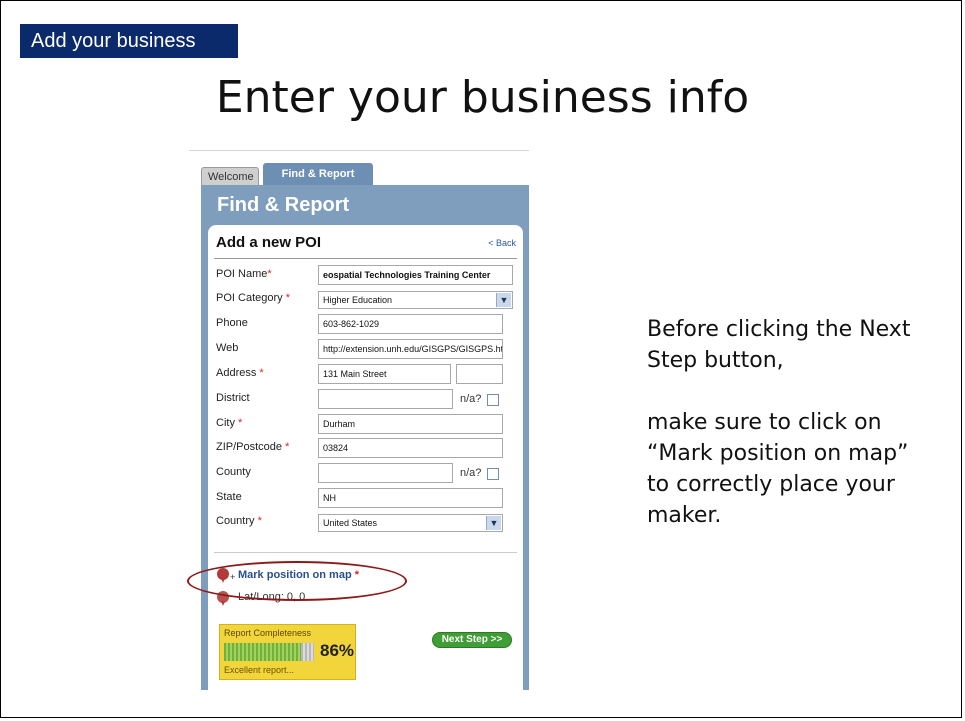 The image size is (965, 721). Describe the element at coordinates (229, 497) in the screenshot. I see `state-label: State` at that location.